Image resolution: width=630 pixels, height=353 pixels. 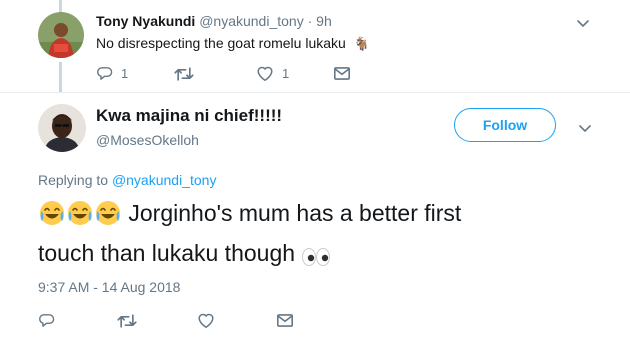 I want to click on thread-line-top, so click(x=60, y=6).